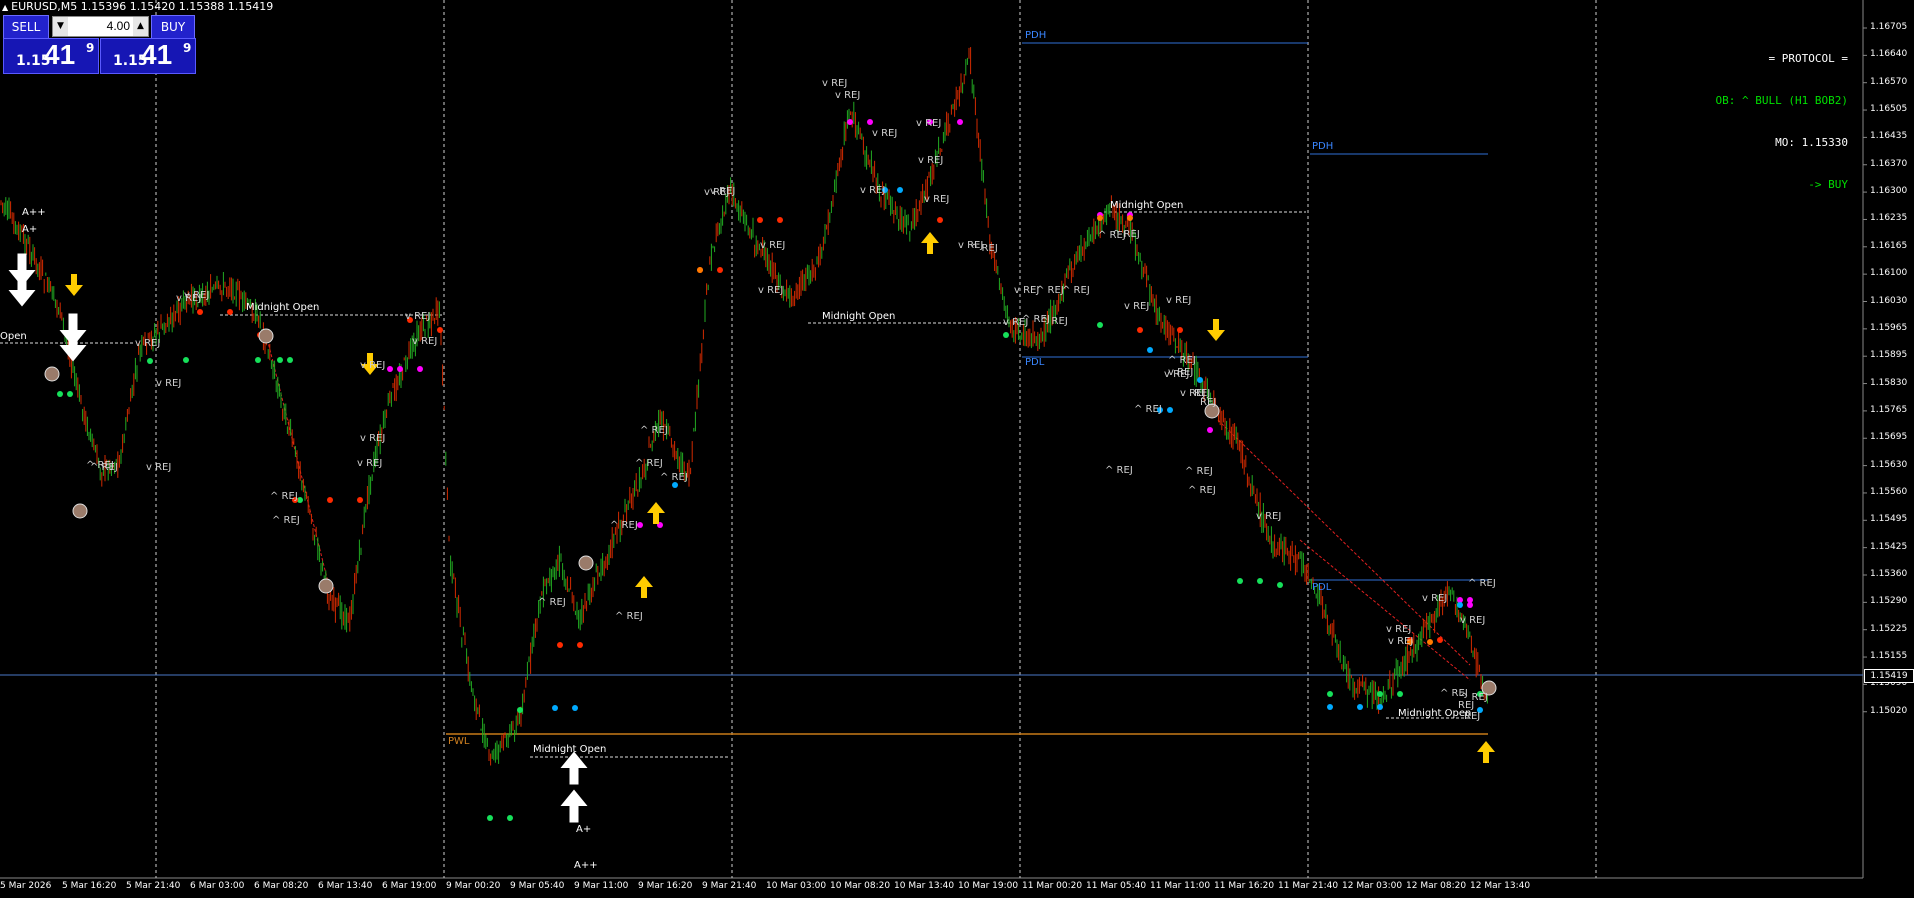  Describe the element at coordinates (1889, 676) in the screenshot. I see `current-price-label: 1.15419` at that location.